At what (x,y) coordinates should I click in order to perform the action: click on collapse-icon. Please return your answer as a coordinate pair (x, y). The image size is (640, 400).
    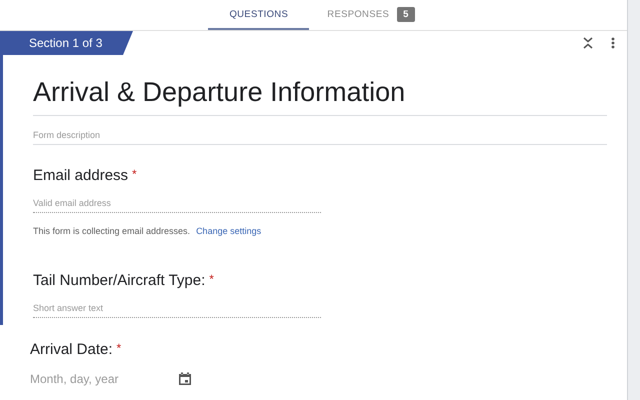
    Looking at the image, I should click on (588, 43).